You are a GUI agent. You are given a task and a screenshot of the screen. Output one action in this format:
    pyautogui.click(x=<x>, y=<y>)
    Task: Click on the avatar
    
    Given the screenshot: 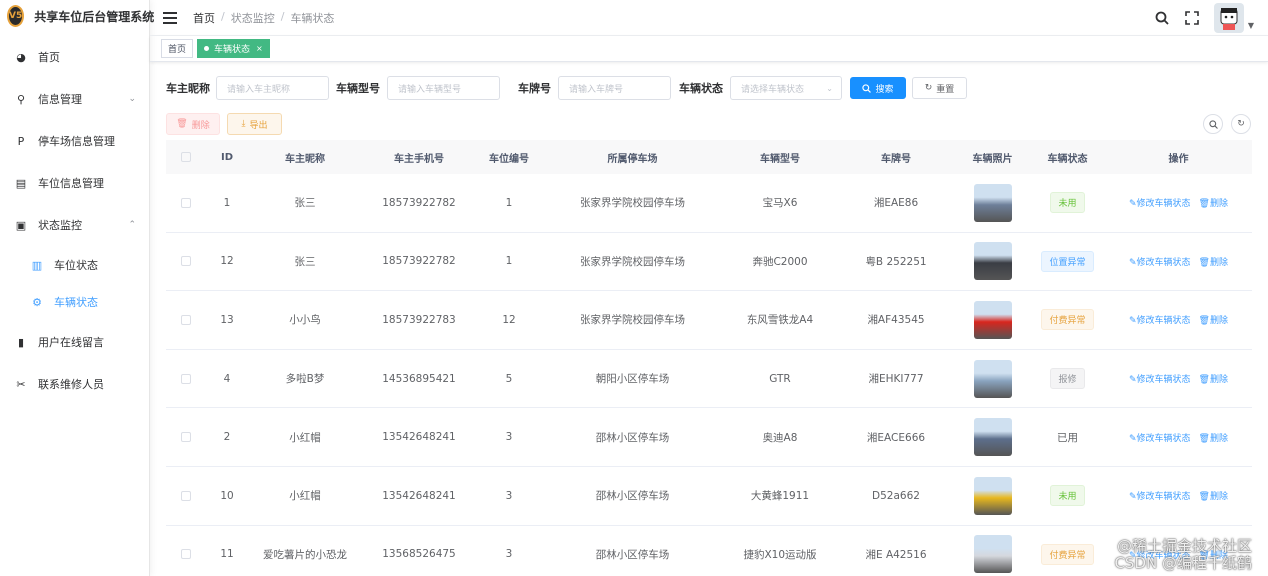 What is the action you would take?
    pyautogui.click(x=1228, y=18)
    